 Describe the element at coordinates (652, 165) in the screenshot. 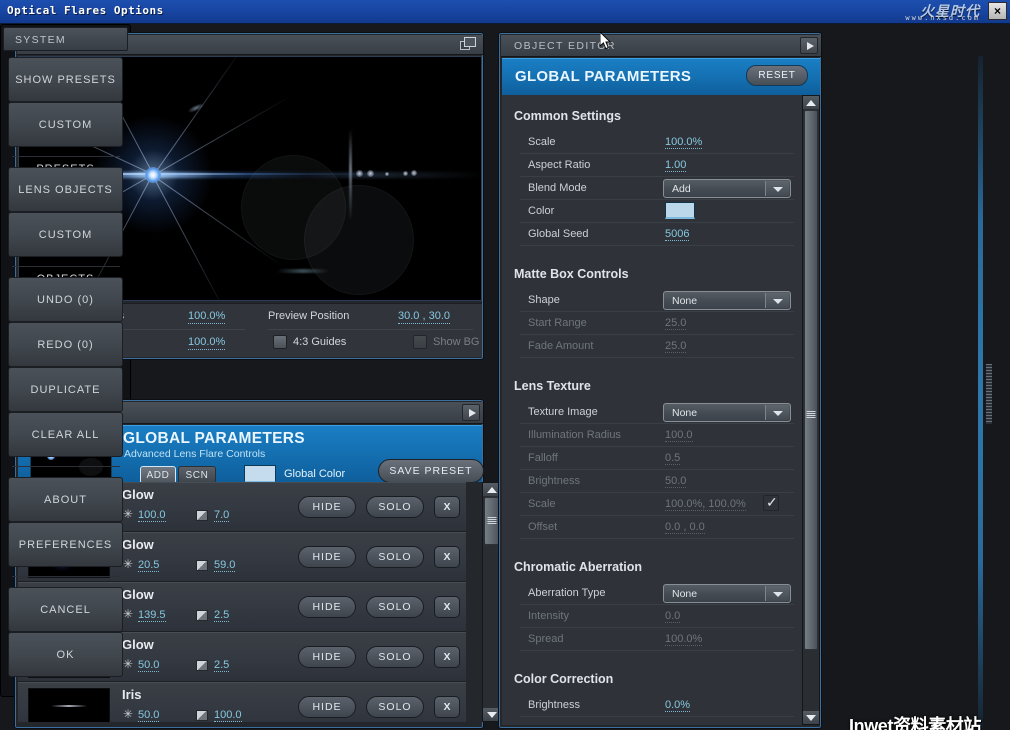

I see `property-row: Aspect Ratio 1.00` at that location.